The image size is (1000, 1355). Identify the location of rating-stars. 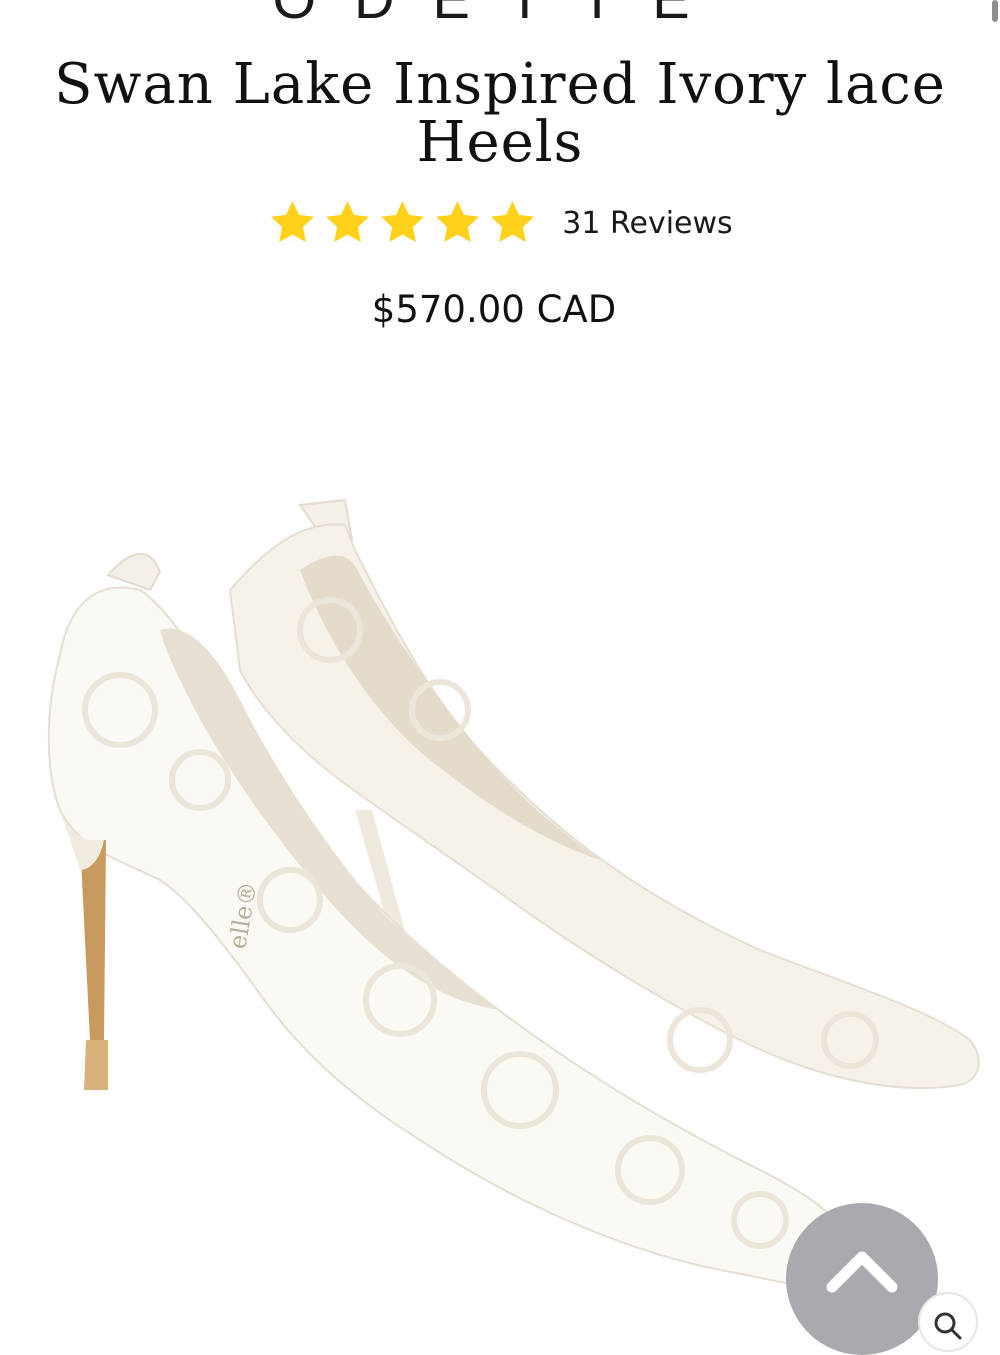
(402, 223).